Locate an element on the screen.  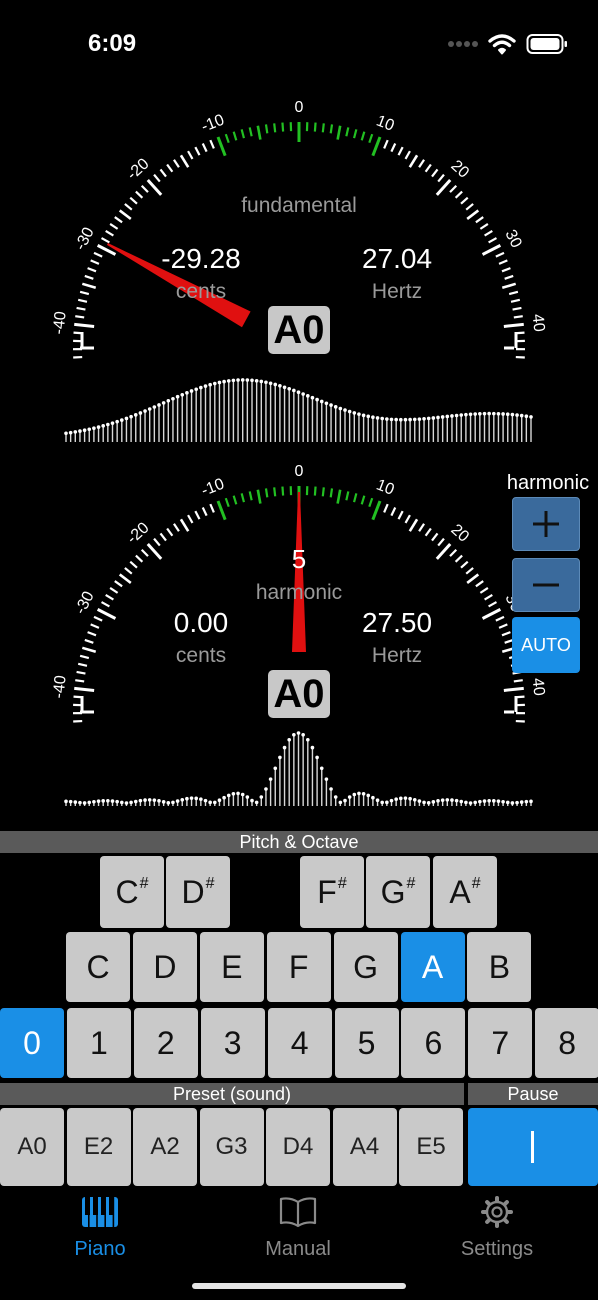
key-f-sharp: F # is located at coordinates (332, 892).